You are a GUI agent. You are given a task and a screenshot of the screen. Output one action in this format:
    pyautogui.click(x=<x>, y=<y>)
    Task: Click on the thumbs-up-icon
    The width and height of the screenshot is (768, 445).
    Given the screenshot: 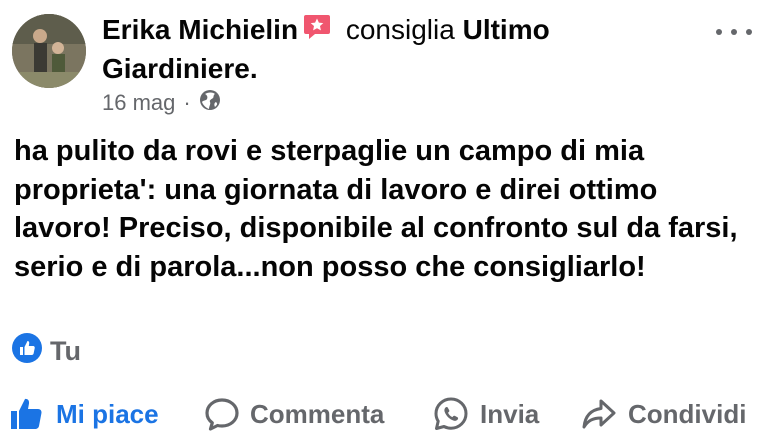 What is the action you would take?
    pyautogui.click(x=26, y=413)
    